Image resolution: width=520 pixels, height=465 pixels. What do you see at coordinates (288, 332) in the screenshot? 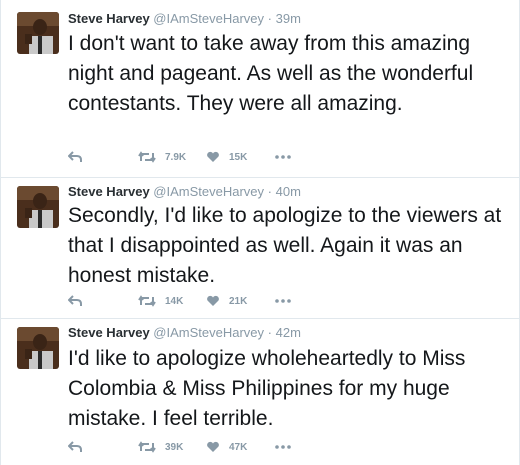
I see `timestamp: 42m` at bounding box center [288, 332].